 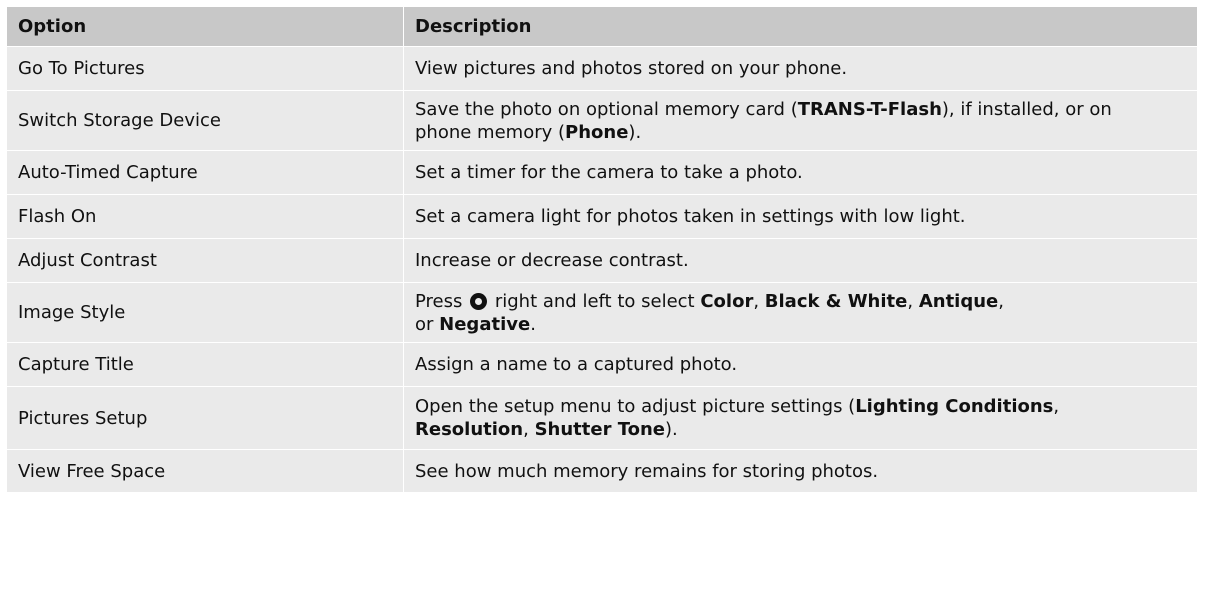 What do you see at coordinates (479, 301) in the screenshot?
I see `navigation-key-icon` at bounding box center [479, 301].